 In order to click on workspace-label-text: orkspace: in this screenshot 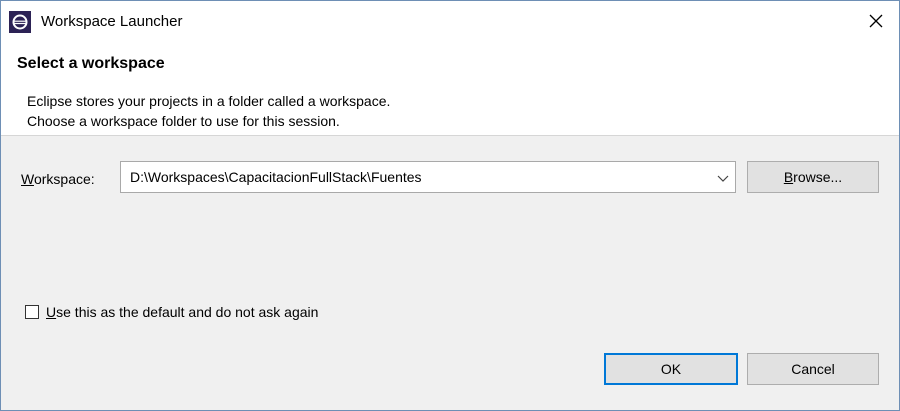, I will do `click(64, 179)`.